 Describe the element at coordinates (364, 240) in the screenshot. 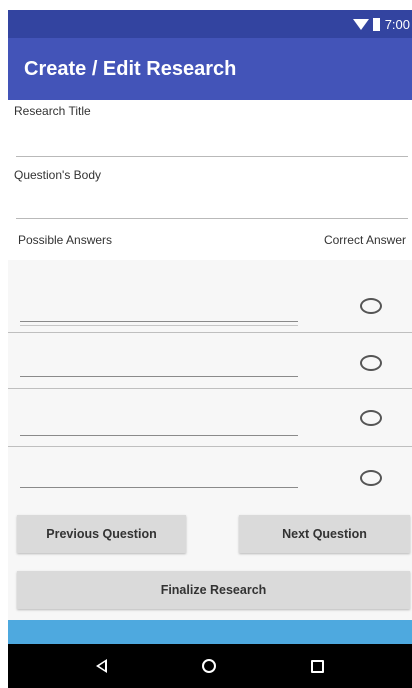

I see `correct-answer-label: Correct Answer` at that location.